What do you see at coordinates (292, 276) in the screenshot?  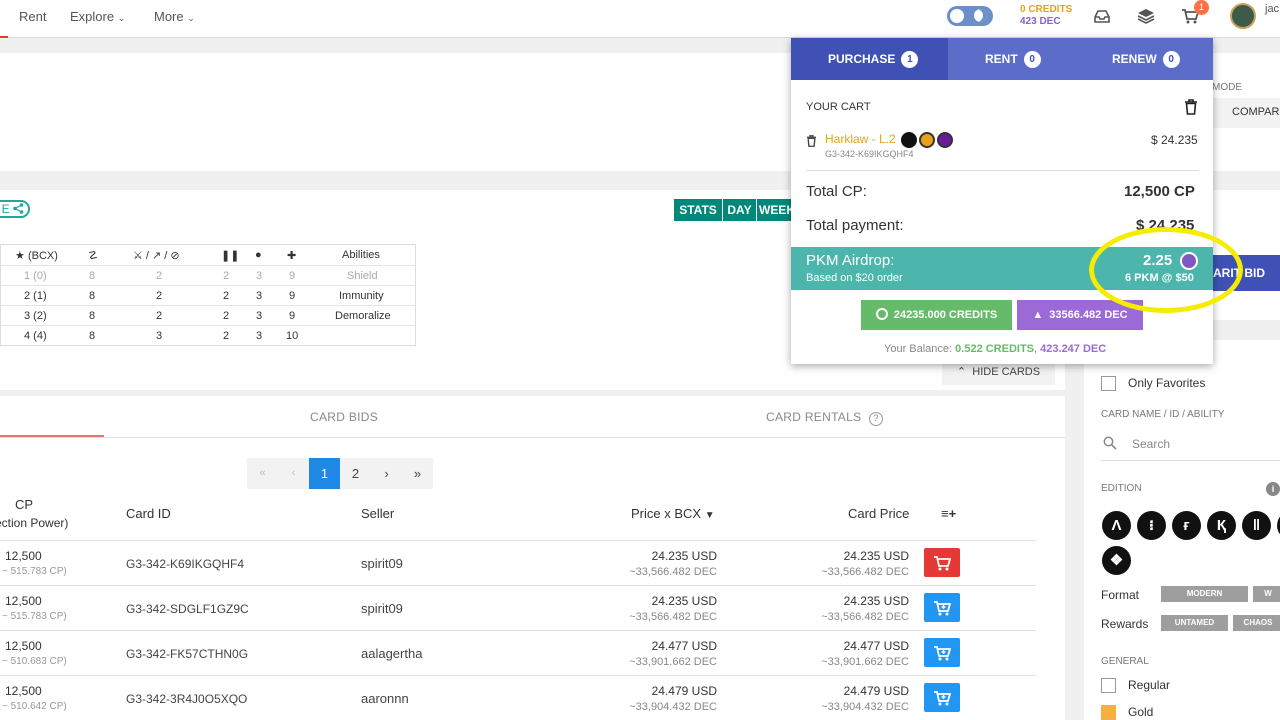 I see `health-cell: 9` at bounding box center [292, 276].